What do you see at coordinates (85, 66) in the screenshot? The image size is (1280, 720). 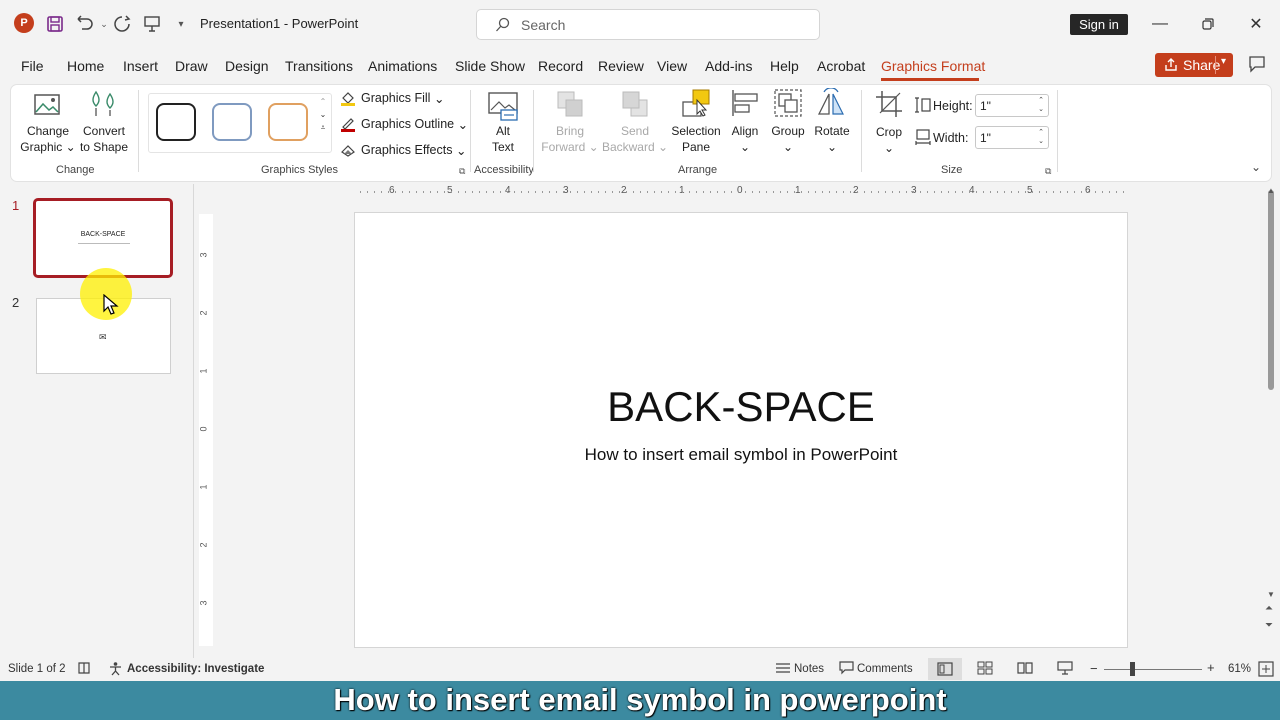 I see `tab-home: Home` at bounding box center [85, 66].